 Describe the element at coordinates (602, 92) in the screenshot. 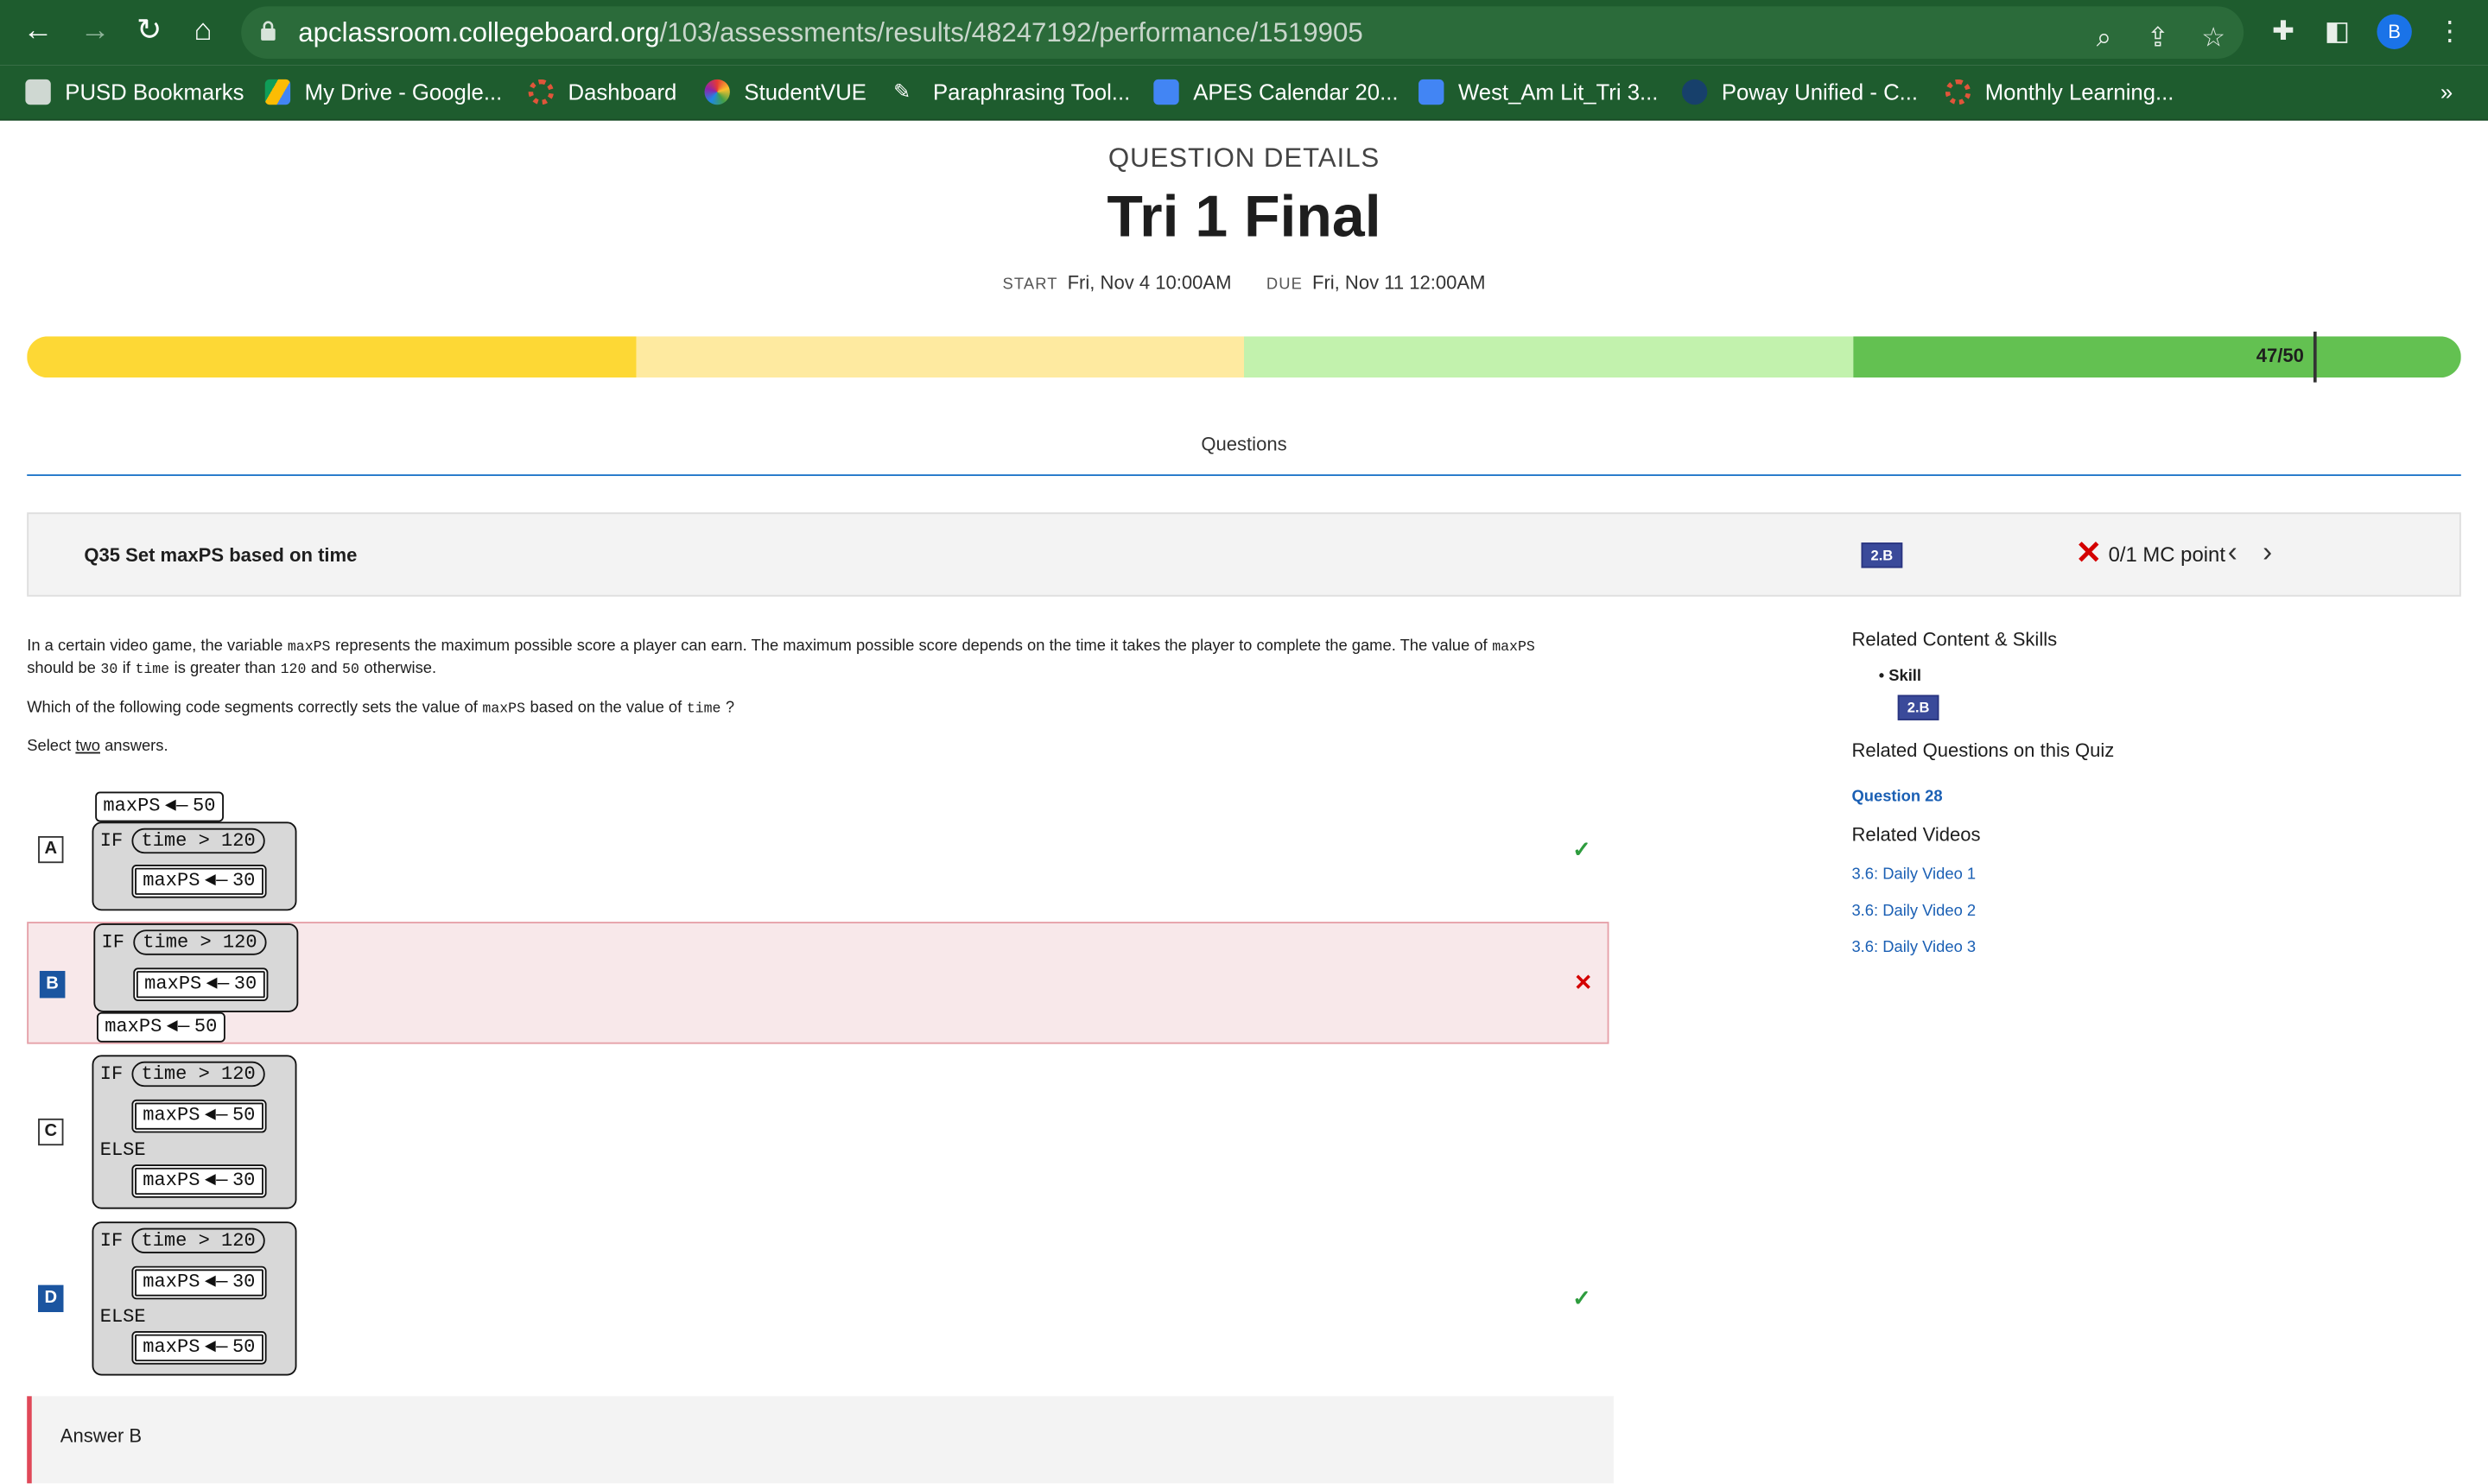

I see `bookmark-item: Dashboard` at that location.